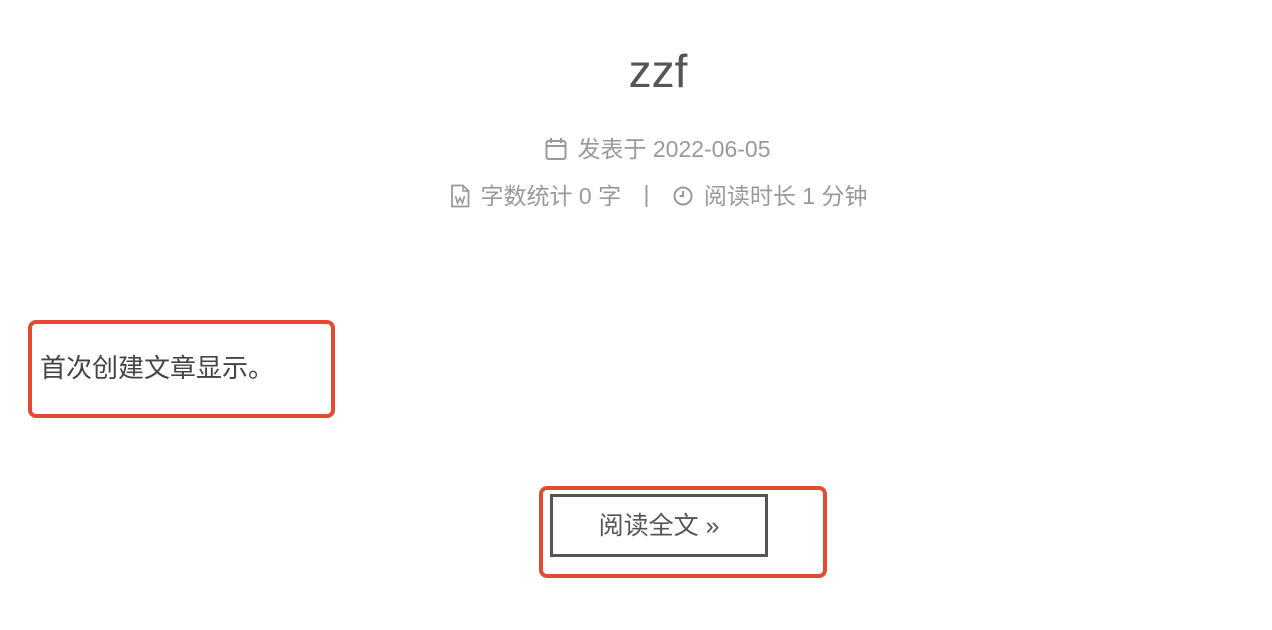 Image resolution: width=1272 pixels, height=630 pixels. Describe the element at coordinates (683, 532) in the screenshot. I see `read-more-highlight-box` at that location.